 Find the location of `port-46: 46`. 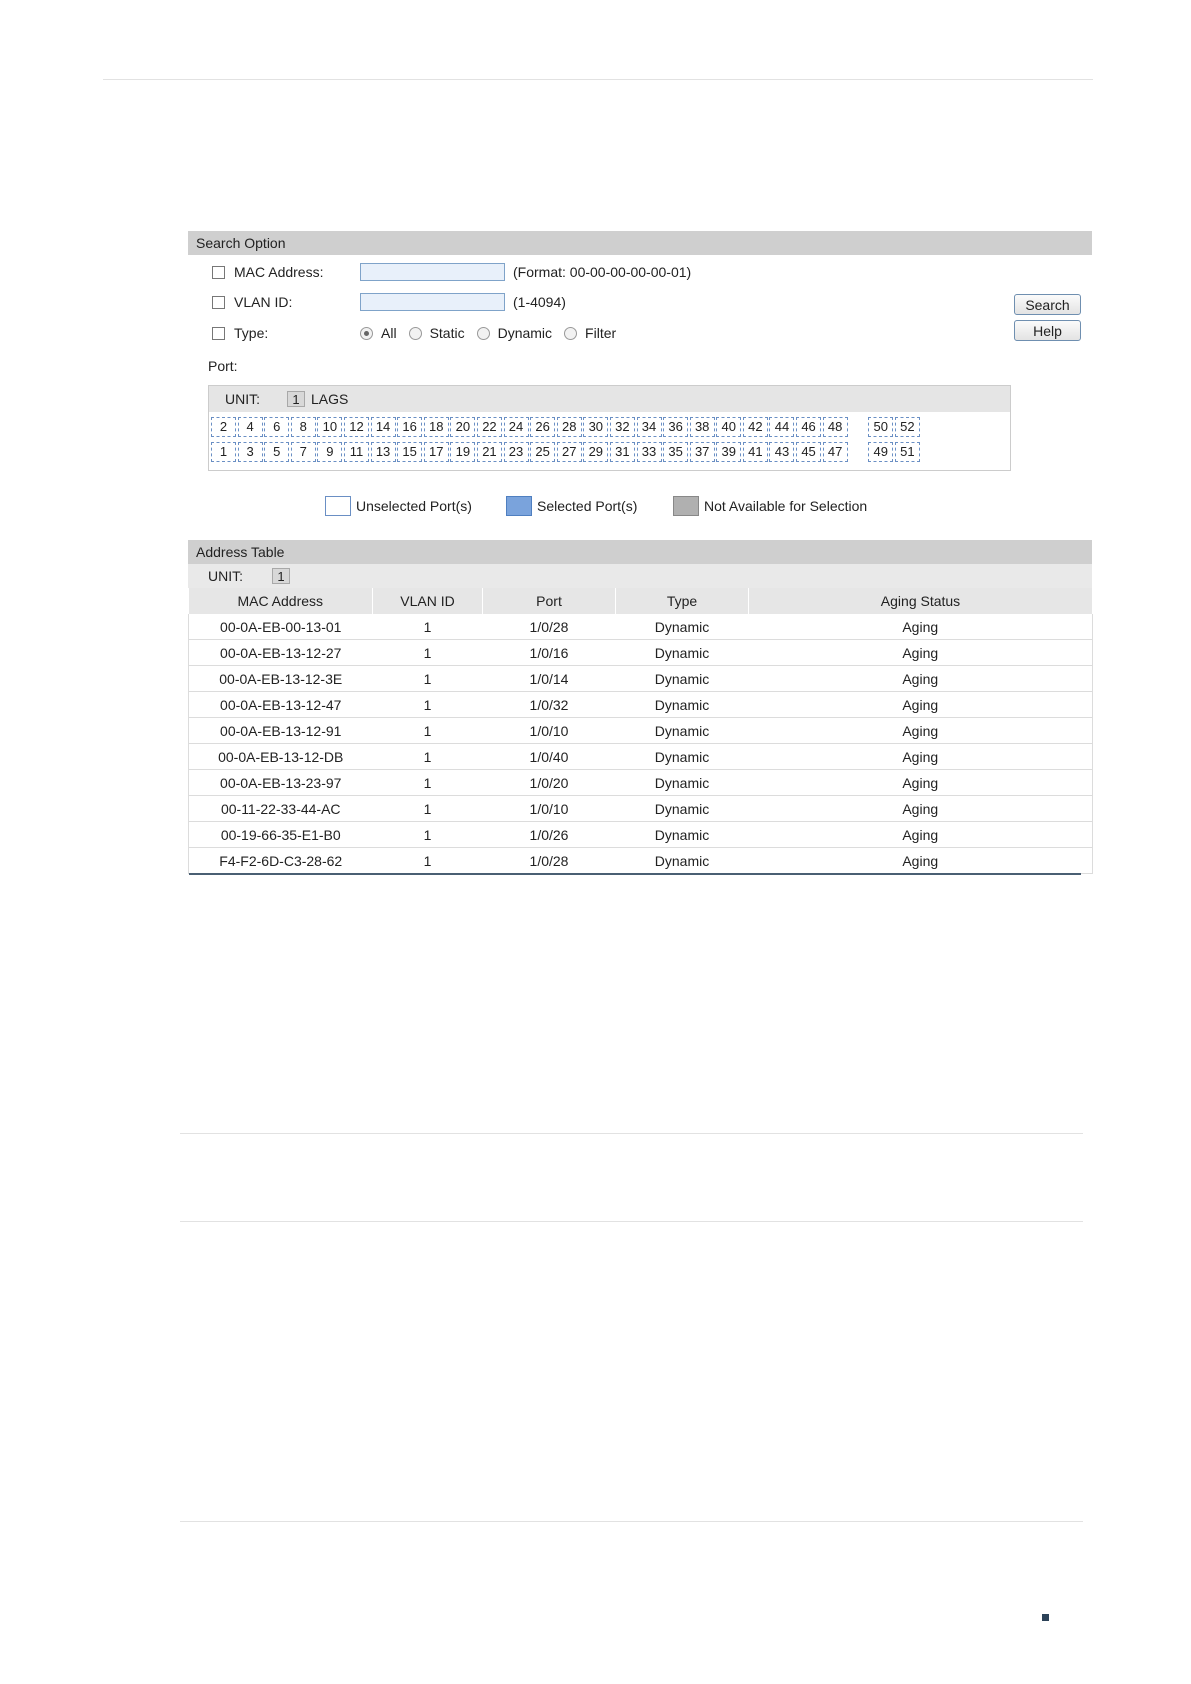

port-46: 46 is located at coordinates (809, 427).